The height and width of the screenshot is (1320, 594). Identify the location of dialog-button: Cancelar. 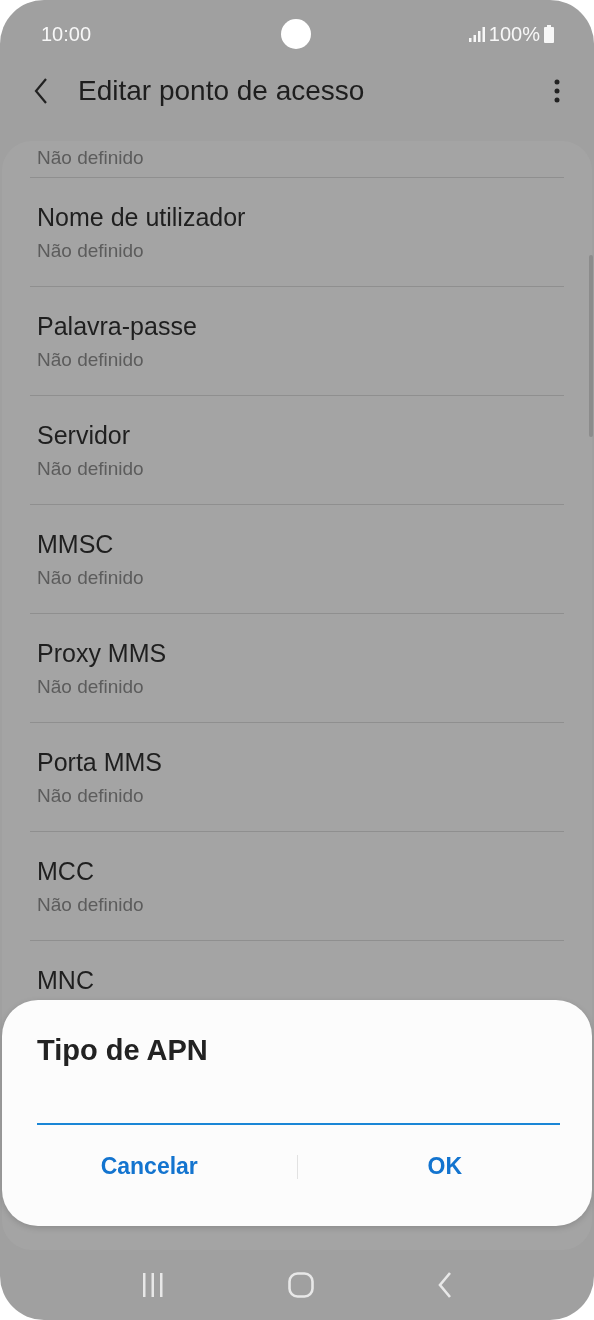
(149, 1166).